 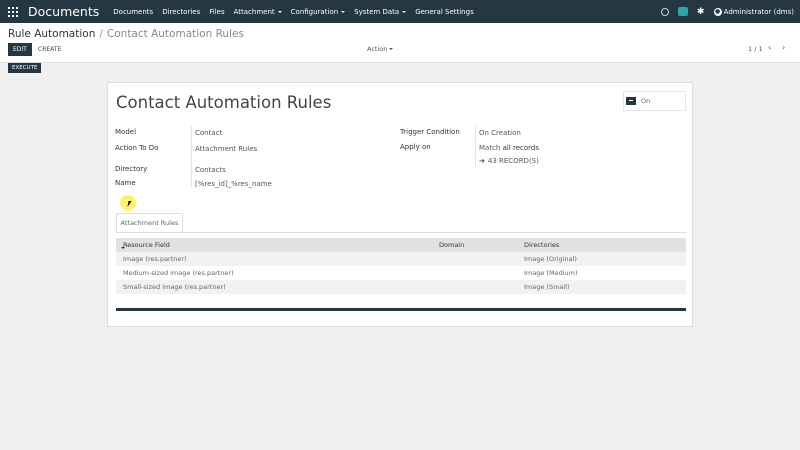 I want to click on menu-item-documents: Documents, so click(x=133, y=12).